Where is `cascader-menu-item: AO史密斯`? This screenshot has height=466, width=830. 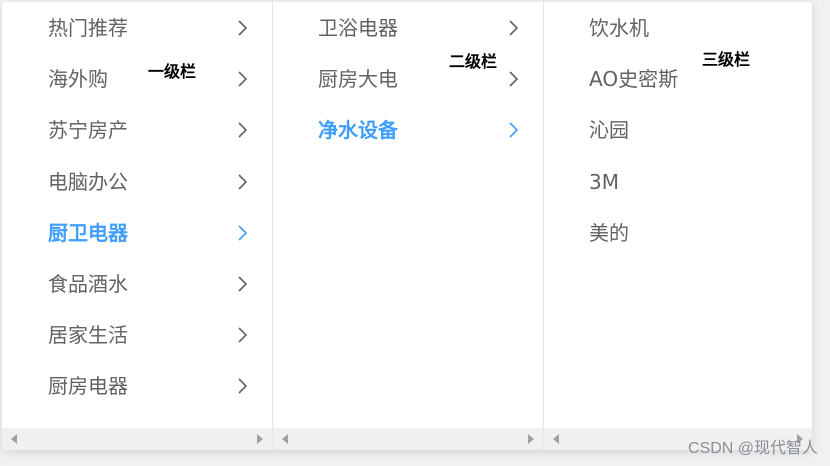 cascader-menu-item: AO史密斯 is located at coordinates (678, 78).